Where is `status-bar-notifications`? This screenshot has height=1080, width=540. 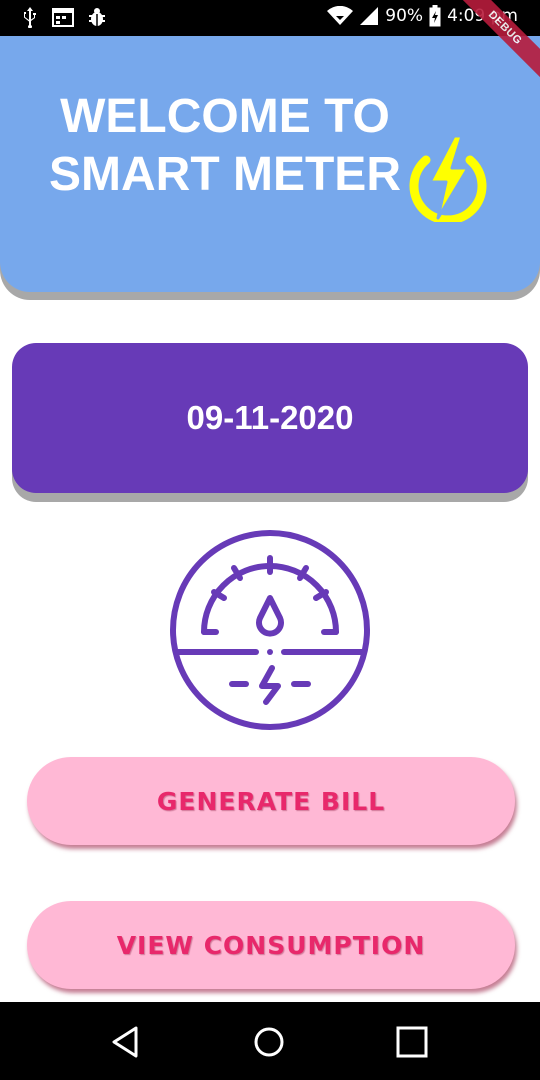
status-bar-notifications is located at coordinates (64, 17).